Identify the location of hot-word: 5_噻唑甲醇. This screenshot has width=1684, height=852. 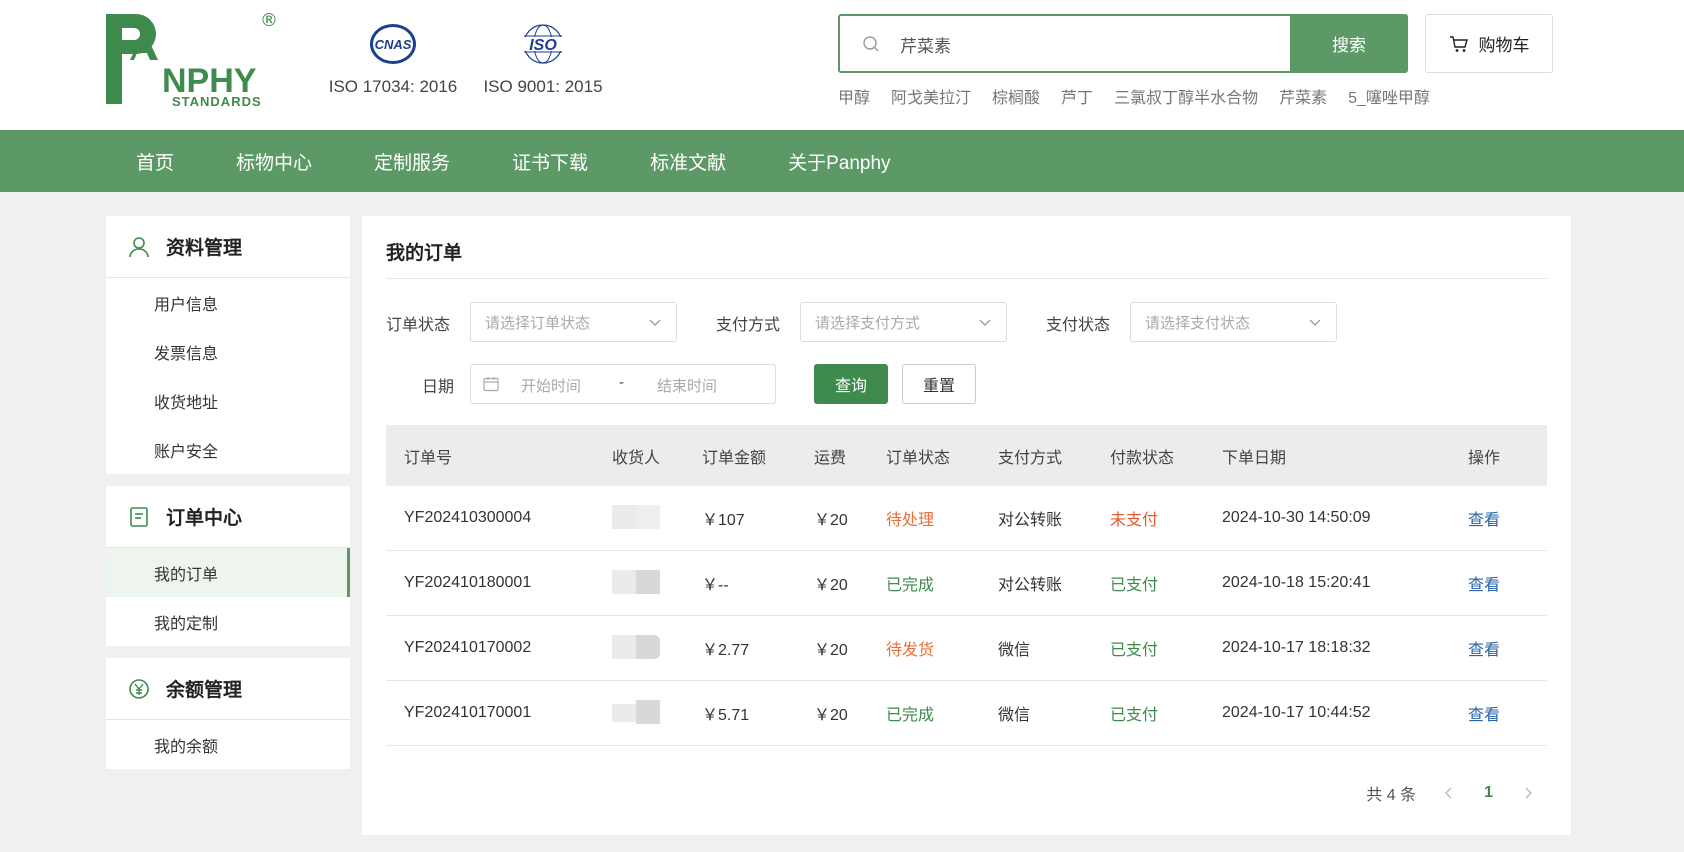
(1389, 96).